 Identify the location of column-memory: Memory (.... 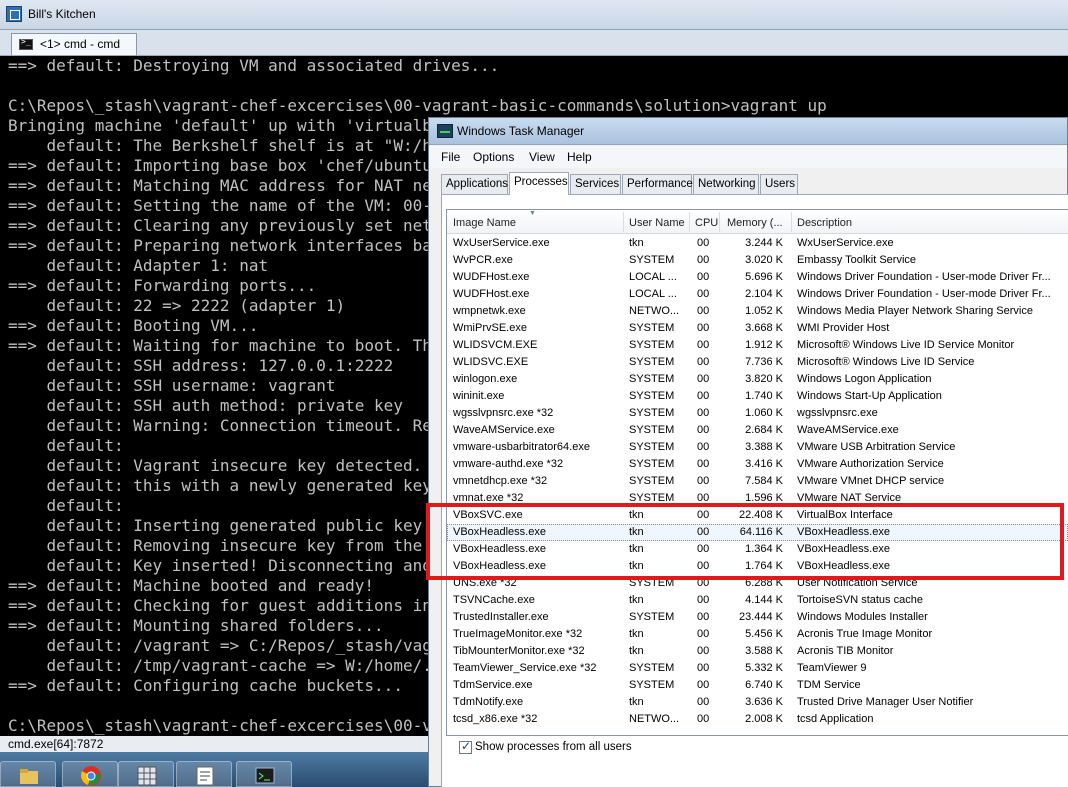
(755, 223).